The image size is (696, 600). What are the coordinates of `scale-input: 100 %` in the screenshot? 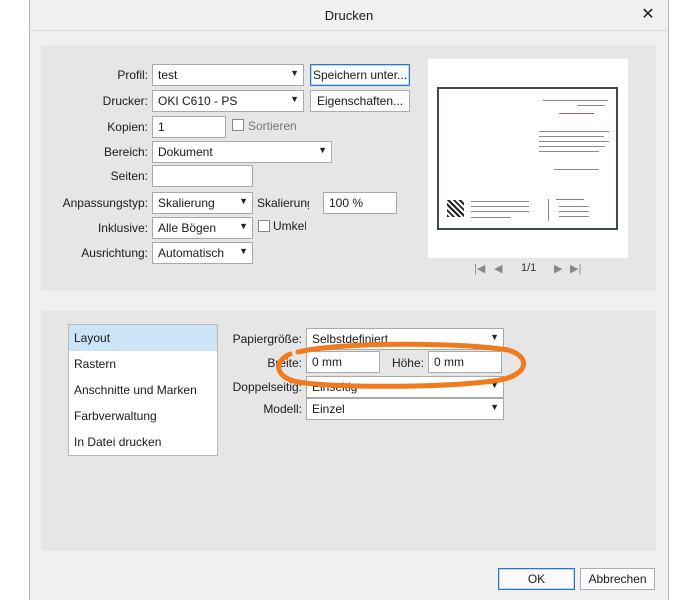 It's located at (360, 203).